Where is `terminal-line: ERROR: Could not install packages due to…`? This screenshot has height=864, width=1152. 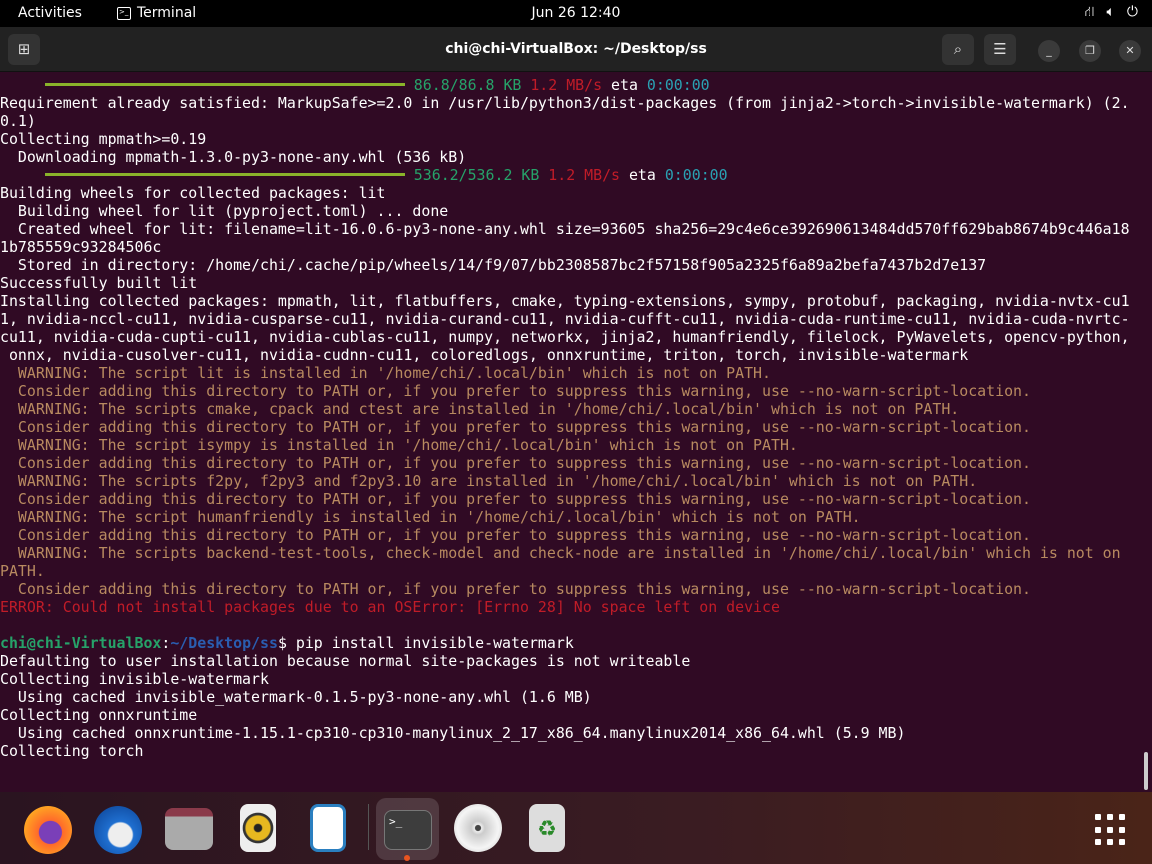
terminal-line: ERROR: Could not install packages due to… is located at coordinates (576, 607).